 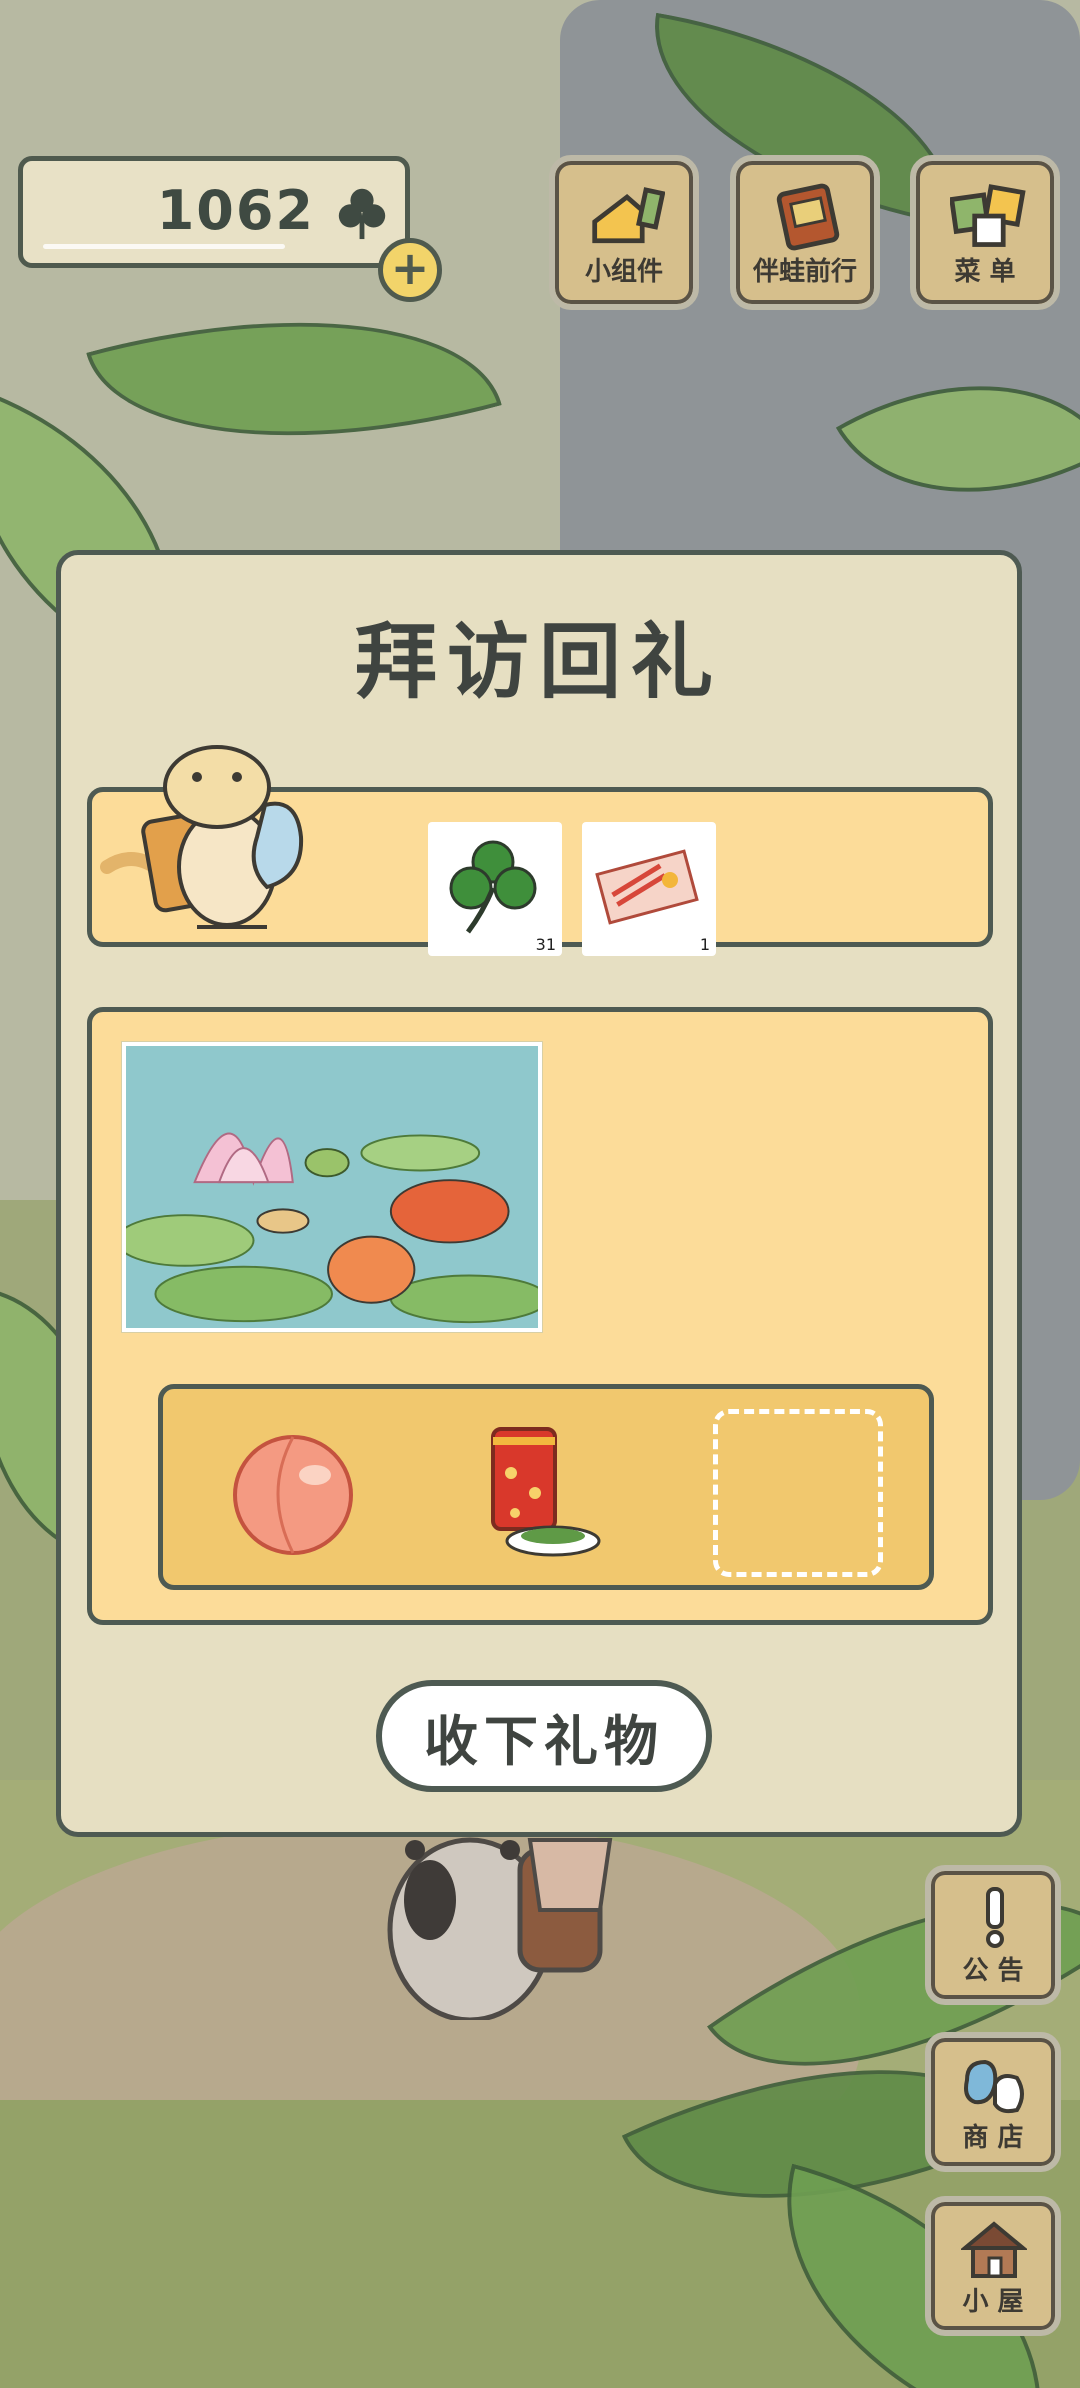 I want to click on peach-icon, so click(x=293, y=1493).